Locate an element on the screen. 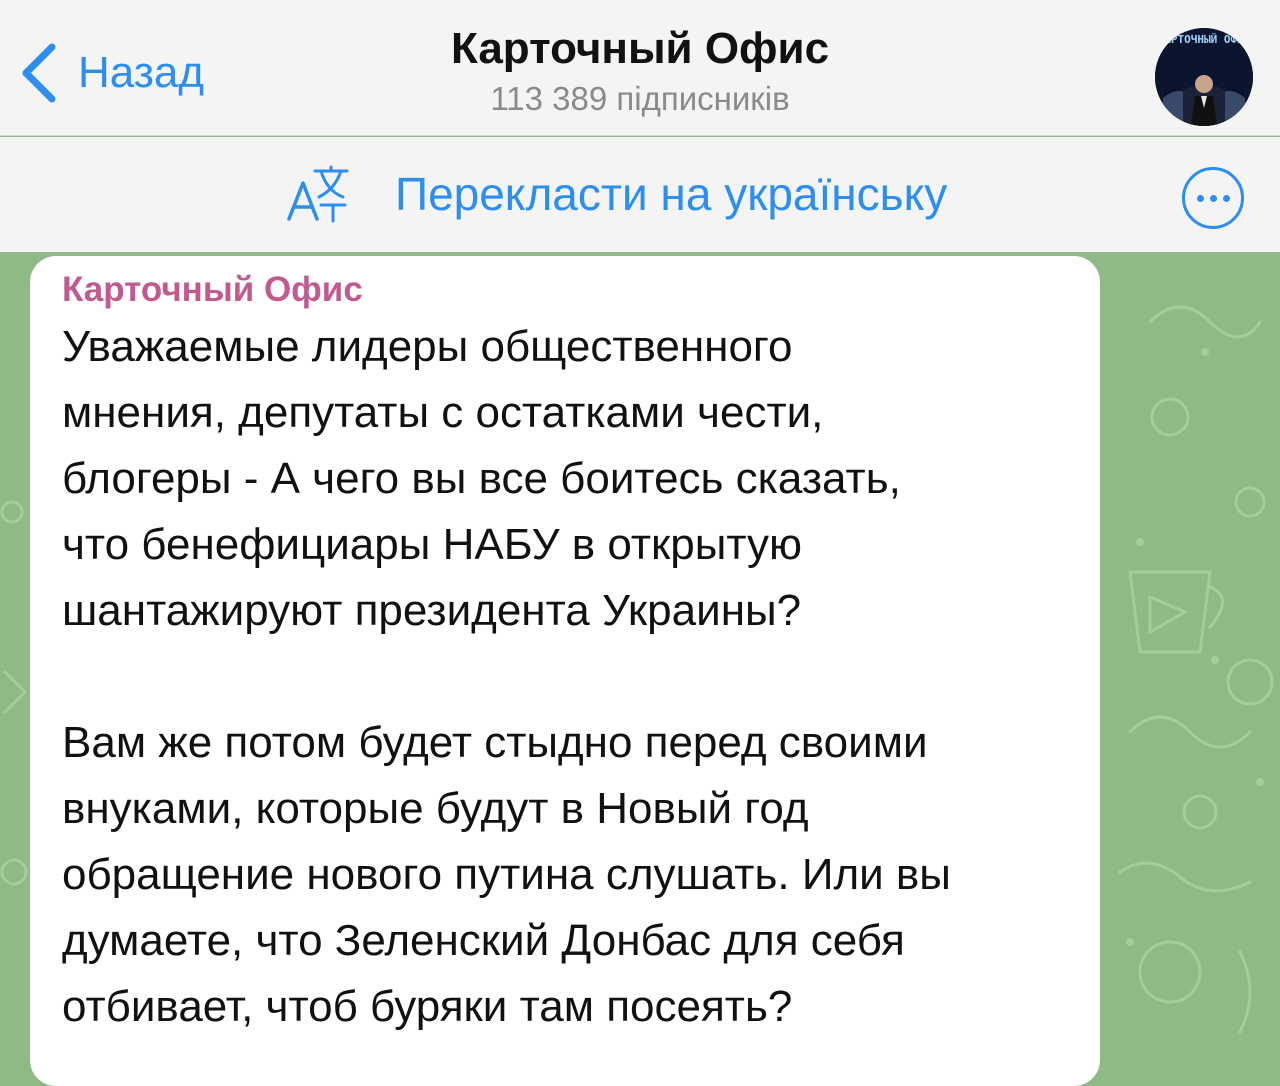 The width and height of the screenshot is (1280, 1086). translate-bar: Перекласти на українську is located at coordinates (640, 194).